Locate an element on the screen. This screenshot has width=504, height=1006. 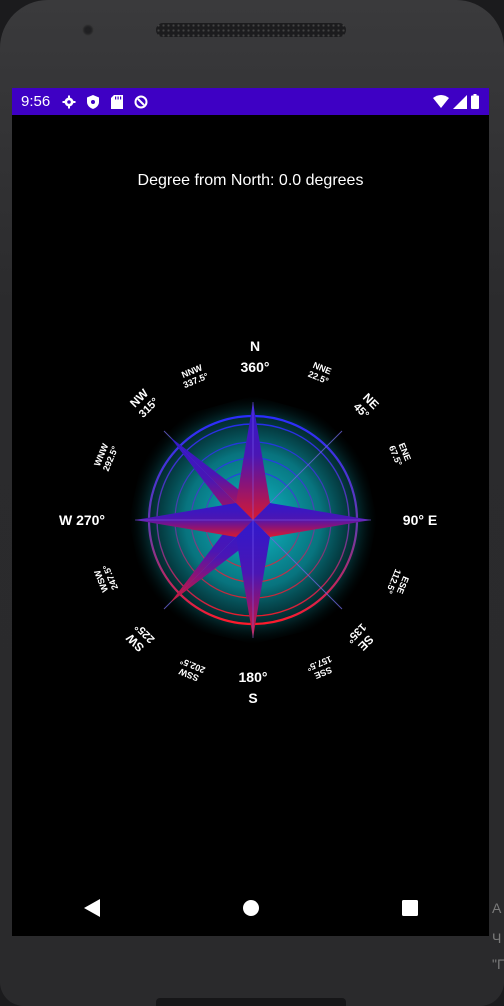
recents-button is located at coordinates (410, 908).